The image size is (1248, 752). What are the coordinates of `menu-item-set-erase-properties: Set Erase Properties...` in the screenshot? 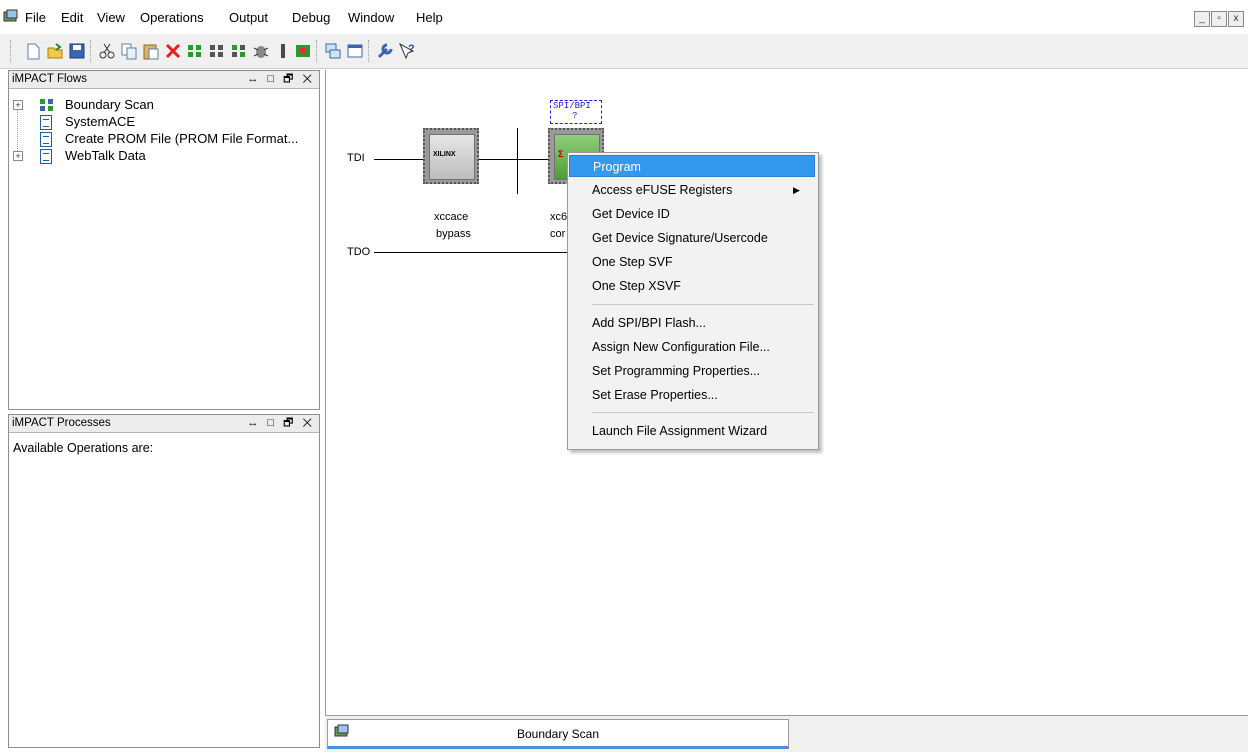 It's located at (692, 395).